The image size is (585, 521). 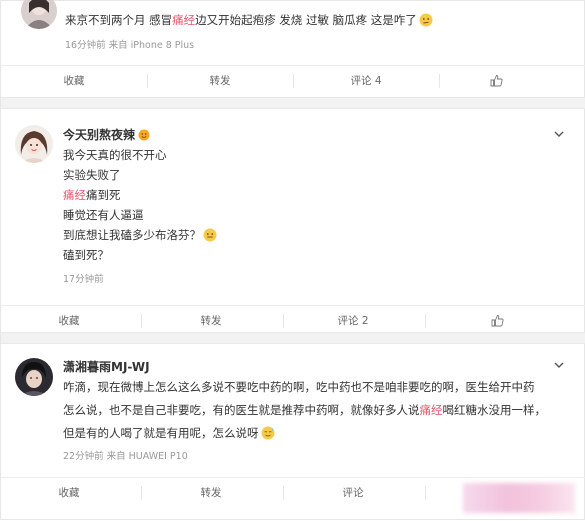 I want to click on username: 潇湘暮雨MJ-WJ, so click(x=106, y=366).